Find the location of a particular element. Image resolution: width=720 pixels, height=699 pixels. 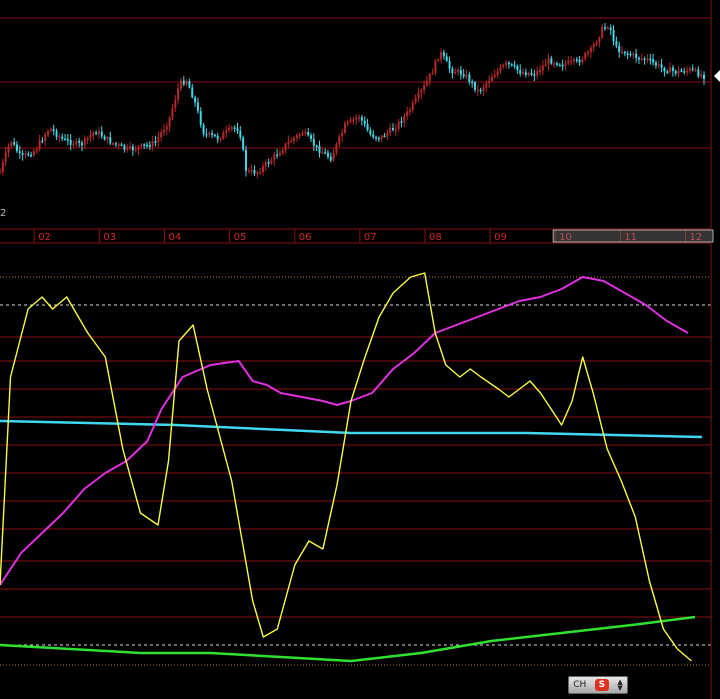

updown-arrows-icon: ▲ ▼ is located at coordinates (619, 685).